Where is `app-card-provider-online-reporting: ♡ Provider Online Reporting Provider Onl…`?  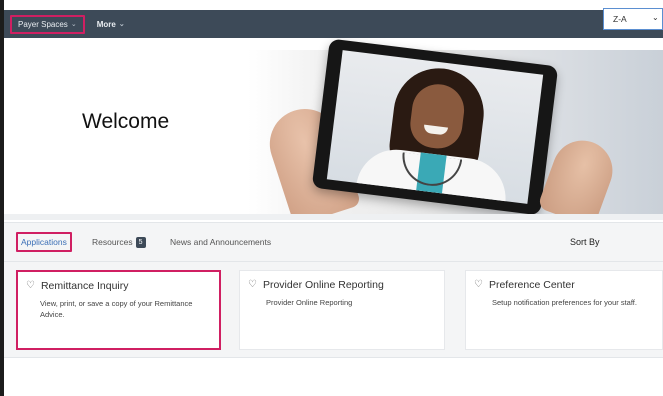
app-card-provider-online-reporting: ♡ Provider Online Reporting Provider Onl… is located at coordinates (342, 310).